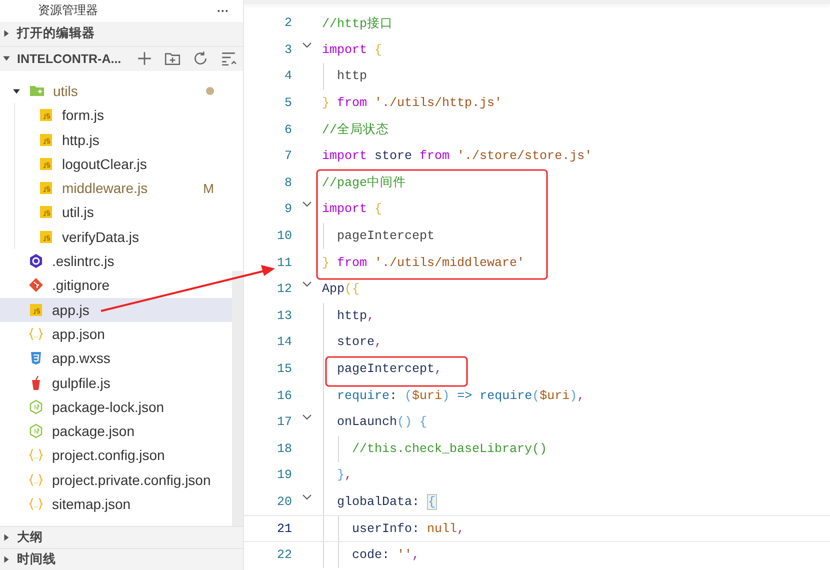 The image size is (830, 570). I want to click on line-number: 10, so click(284, 236).